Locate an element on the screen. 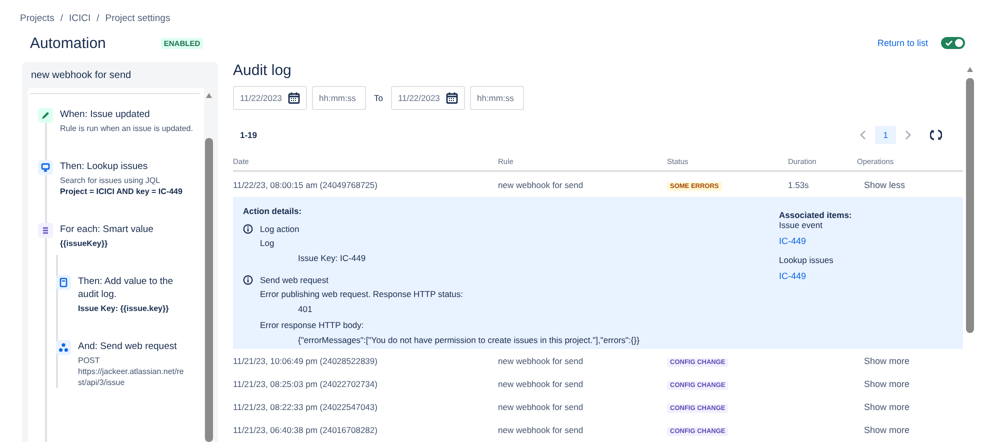 Image resolution: width=998 pixels, height=443 pixels. step-description: Issue Key: {{issue.key}} is located at coordinates (124, 308).